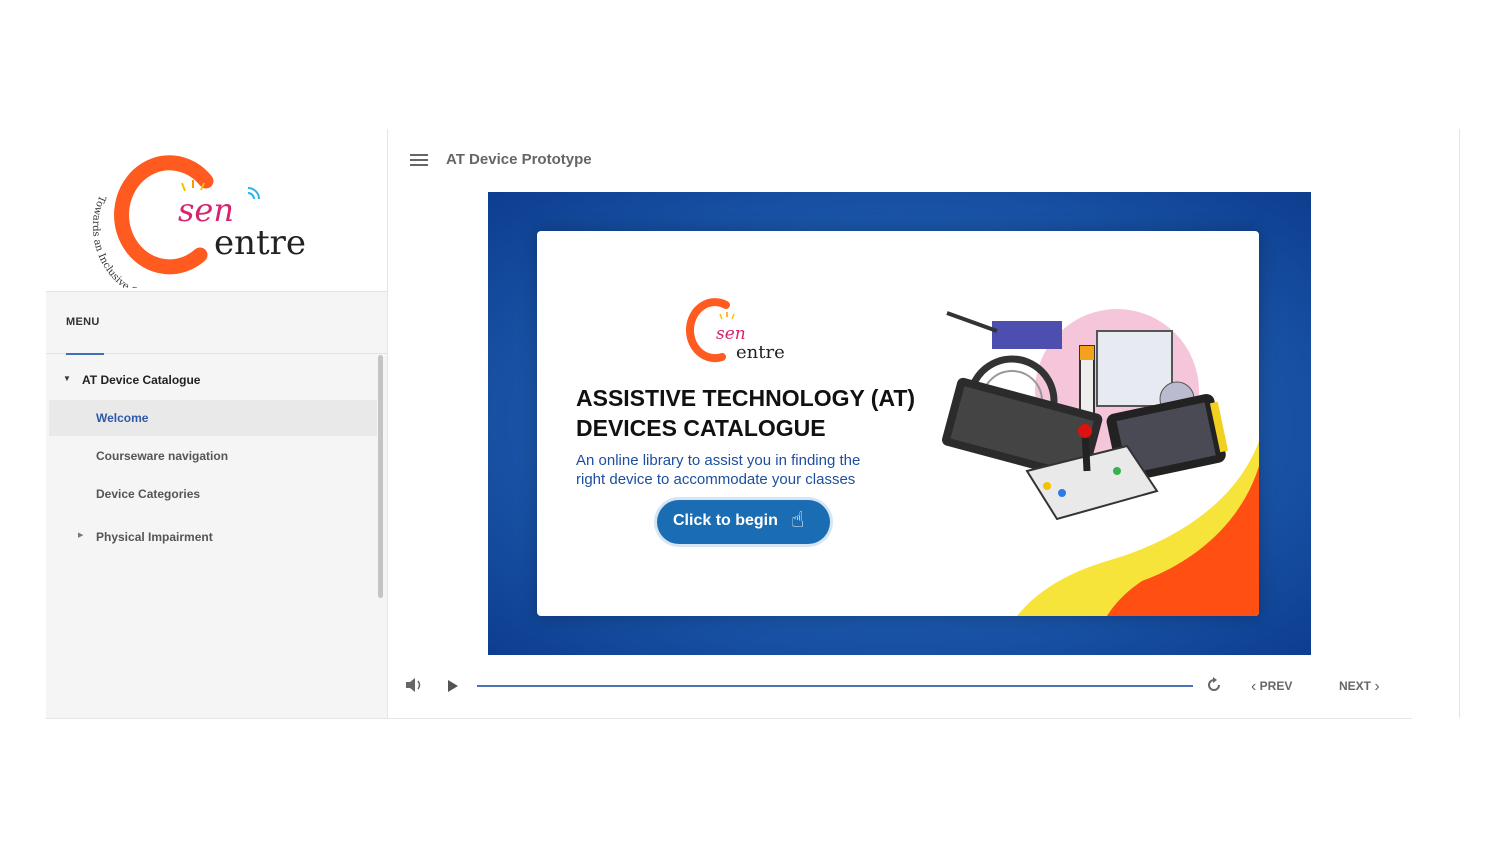 The image size is (1508, 849). What do you see at coordinates (67, 378) in the screenshot?
I see `caret-down-icon: ▼` at bounding box center [67, 378].